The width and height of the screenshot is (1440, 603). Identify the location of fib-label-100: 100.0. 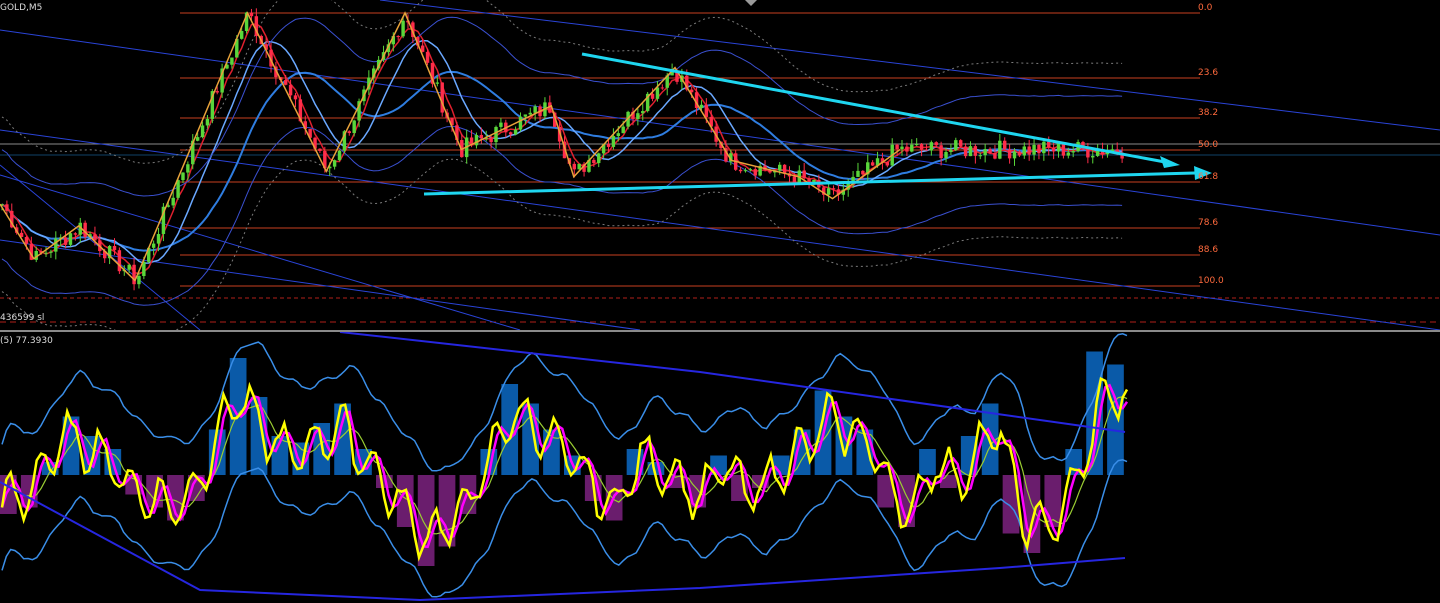
(1211, 281).